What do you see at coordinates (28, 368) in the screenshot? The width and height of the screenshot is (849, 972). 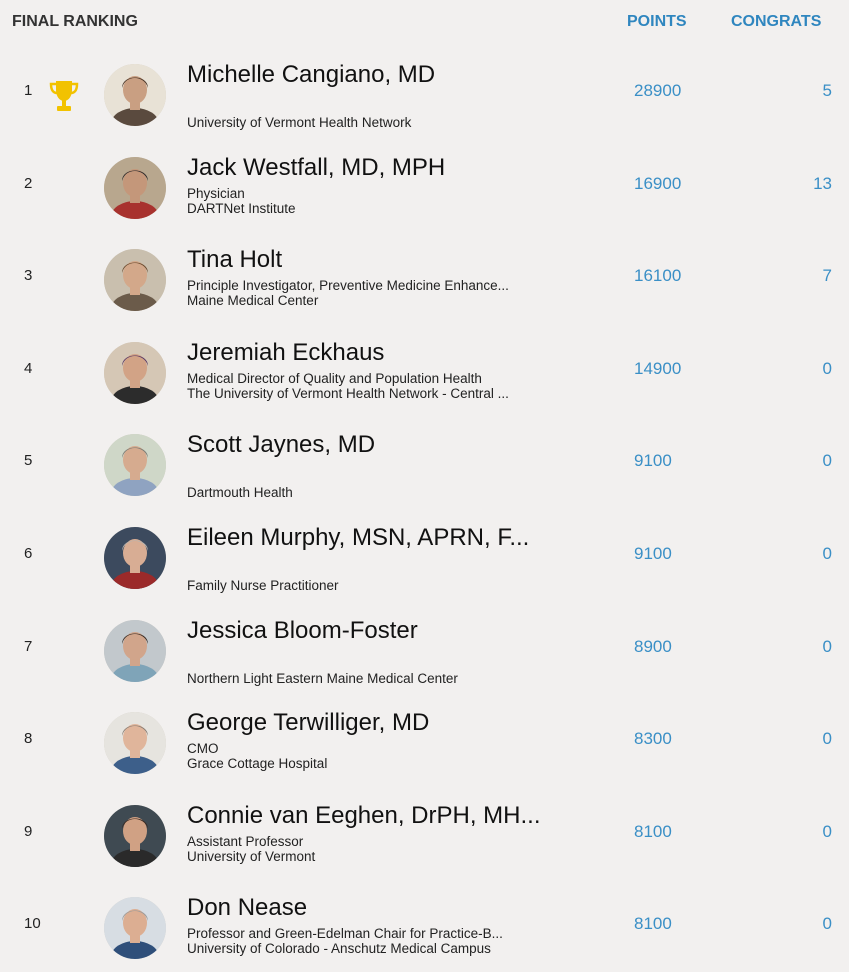 I see `rank-number: 4` at bounding box center [28, 368].